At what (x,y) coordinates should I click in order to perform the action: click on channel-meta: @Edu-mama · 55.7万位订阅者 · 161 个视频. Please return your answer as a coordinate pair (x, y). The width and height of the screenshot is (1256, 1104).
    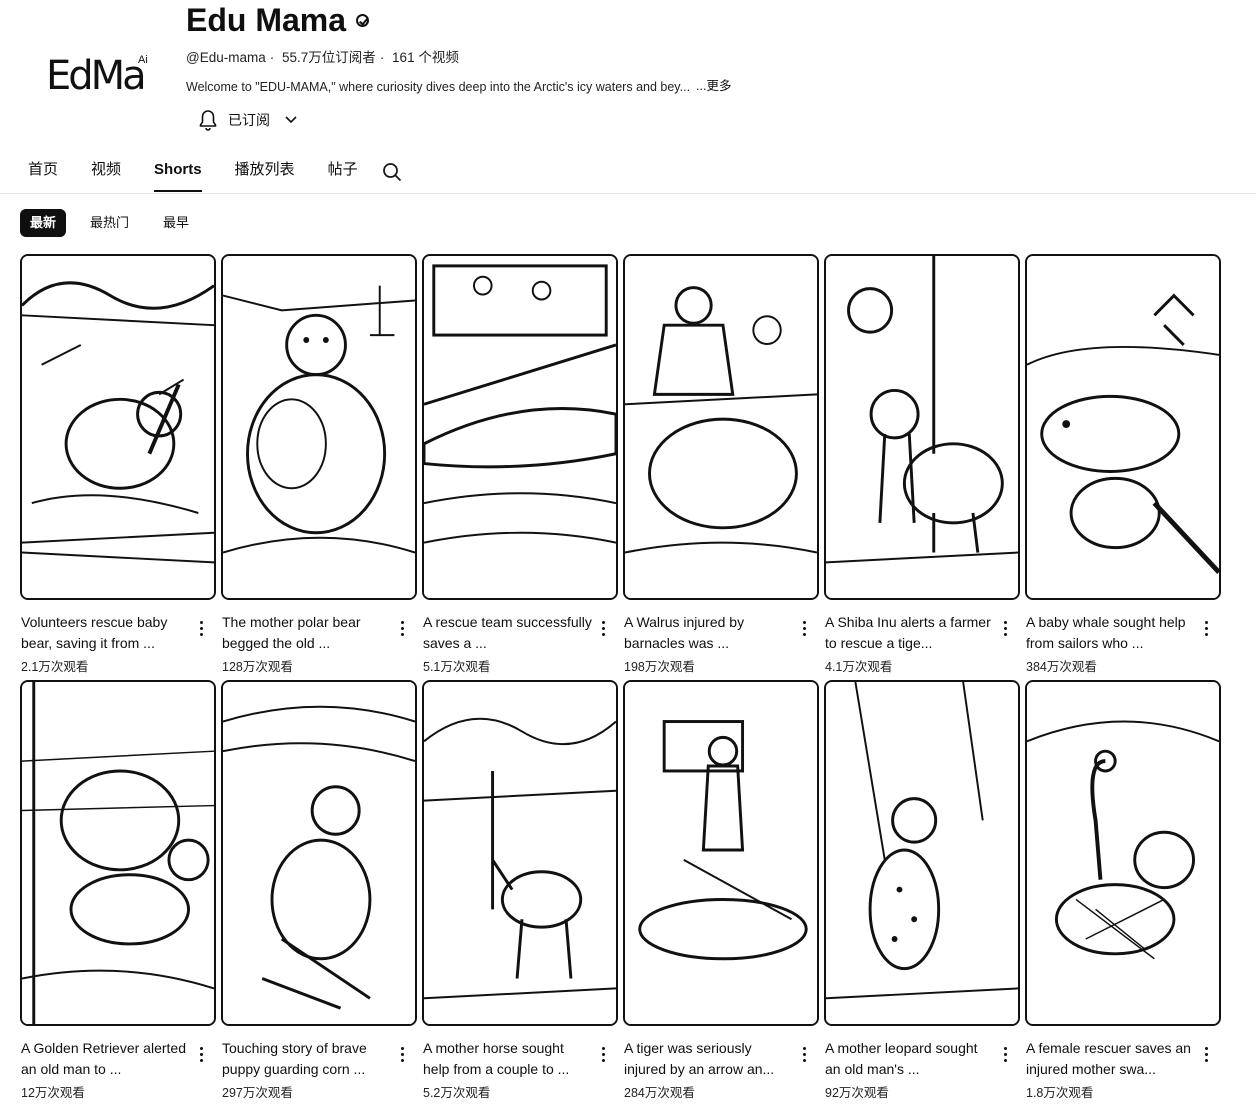
    Looking at the image, I should click on (324, 56).